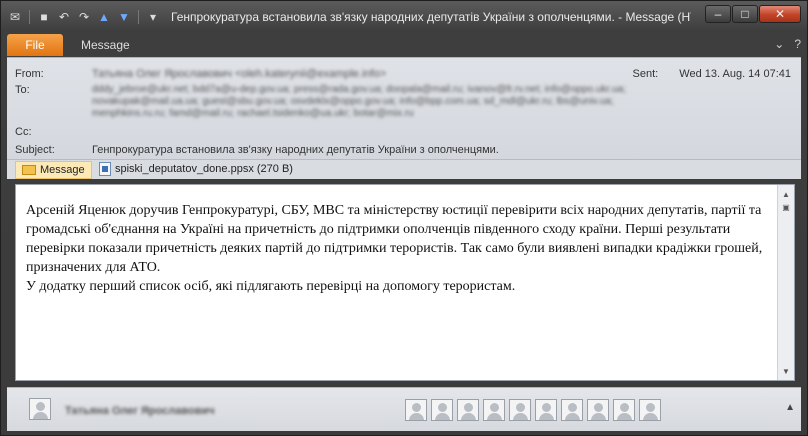  Describe the element at coordinates (786, 194) in the screenshot. I see `scroll-up-icon: ▲` at that location.